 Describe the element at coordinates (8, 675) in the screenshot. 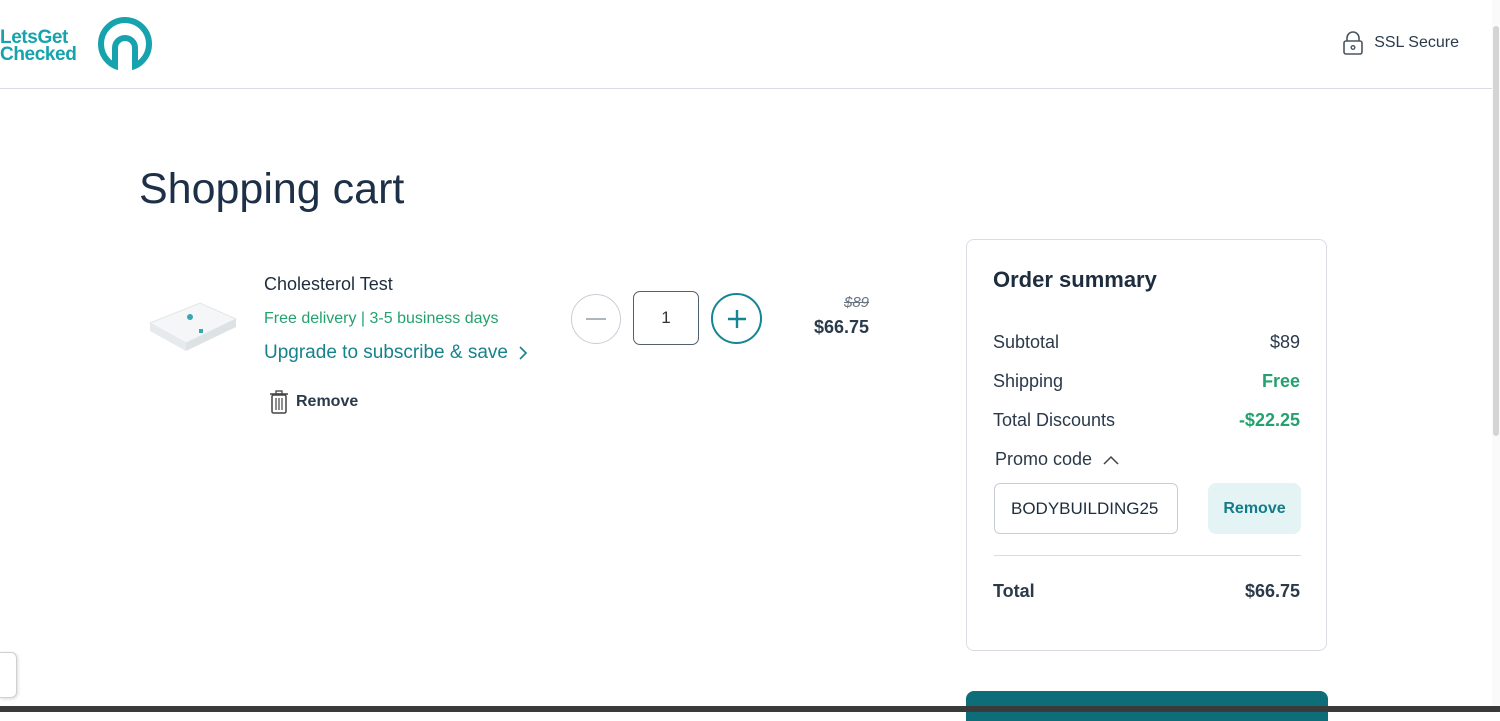

I see `feedback-tab` at that location.